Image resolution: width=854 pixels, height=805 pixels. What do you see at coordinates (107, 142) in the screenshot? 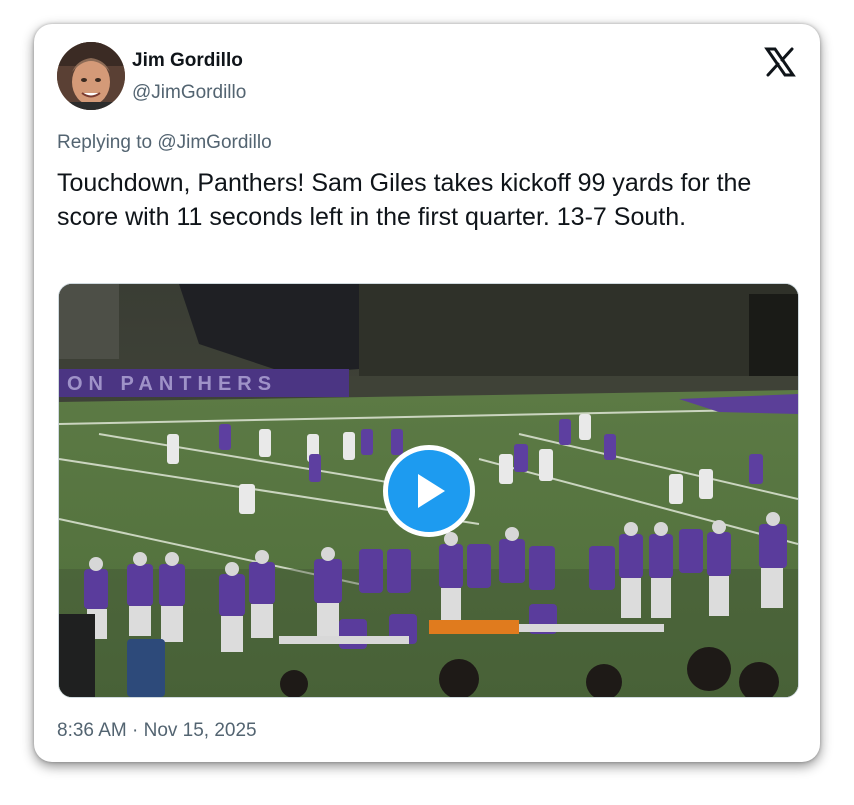
I see `reply-prefix: Replying to` at bounding box center [107, 142].